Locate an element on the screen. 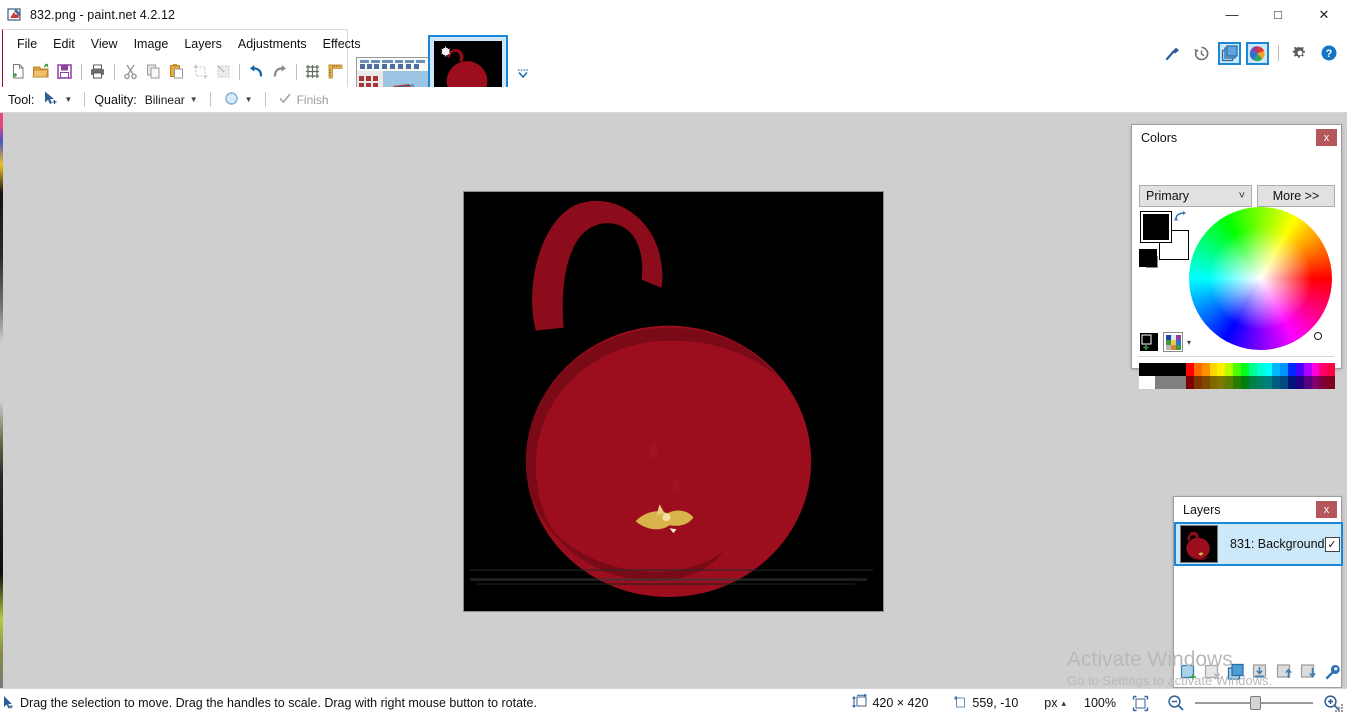 Image resolution: width=1347 pixels, height=716 pixels. list-item: 831: Background ✓ is located at coordinates (1258, 544).